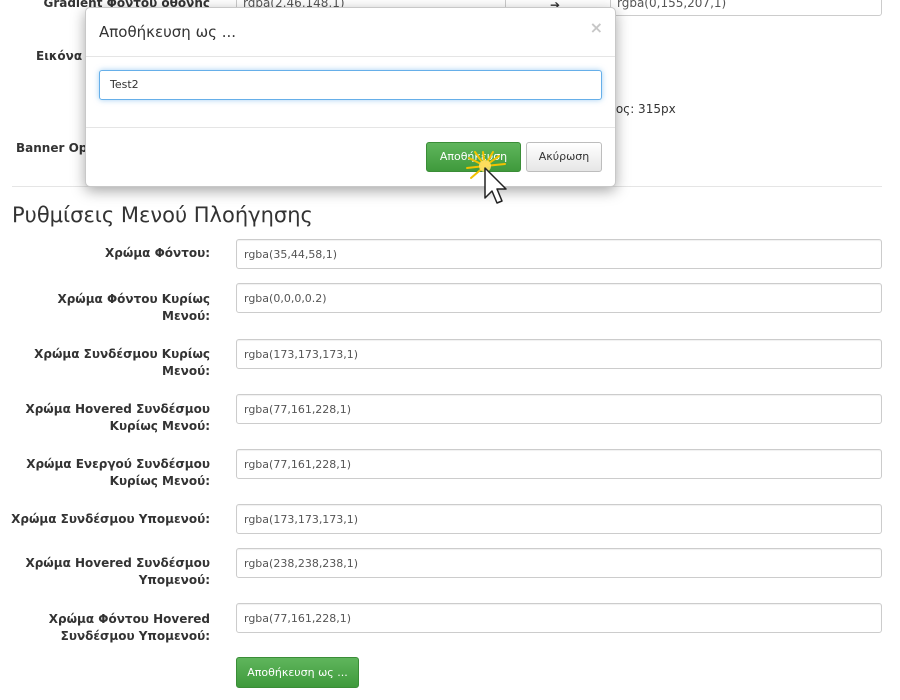 The height and width of the screenshot is (700, 900). I want to click on gradient-end-input: rgba(0,155,207,1), so click(746, 8).